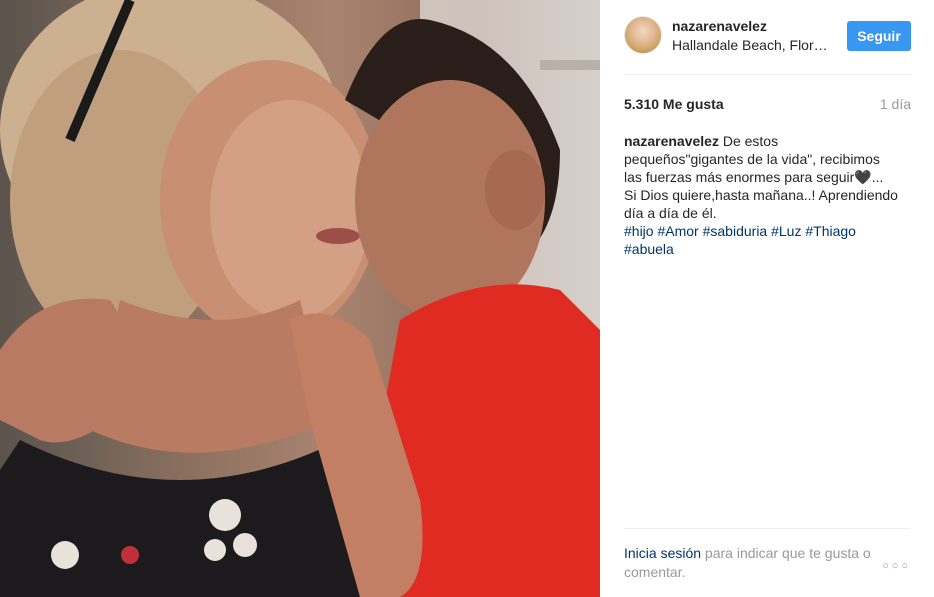 Image resolution: width=934 pixels, height=597 pixels. Describe the element at coordinates (662, 553) in the screenshot. I see `login-link: Inicia sesión` at that location.